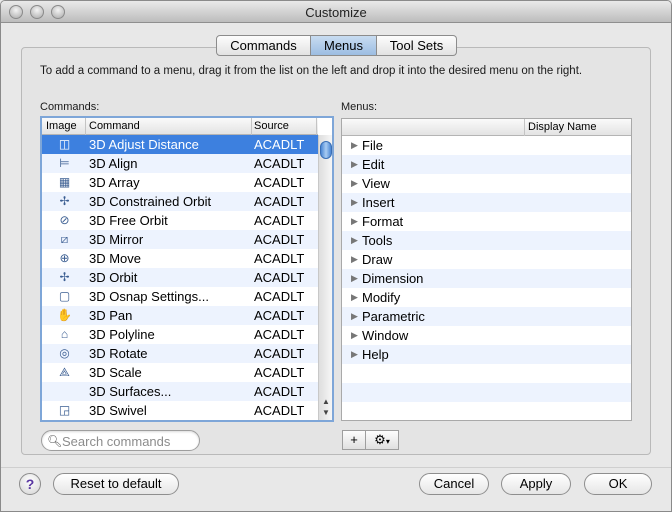 This screenshot has width=672, height=512. I want to click on table-row: ⌂ 3D Polyline ACADLT, so click(180, 334).